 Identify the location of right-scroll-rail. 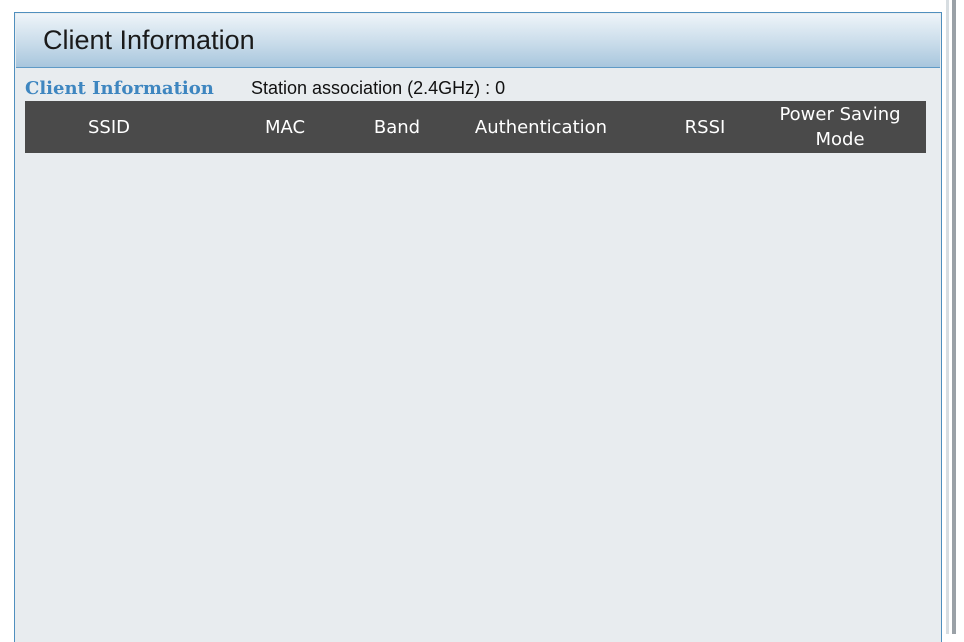
(954, 317).